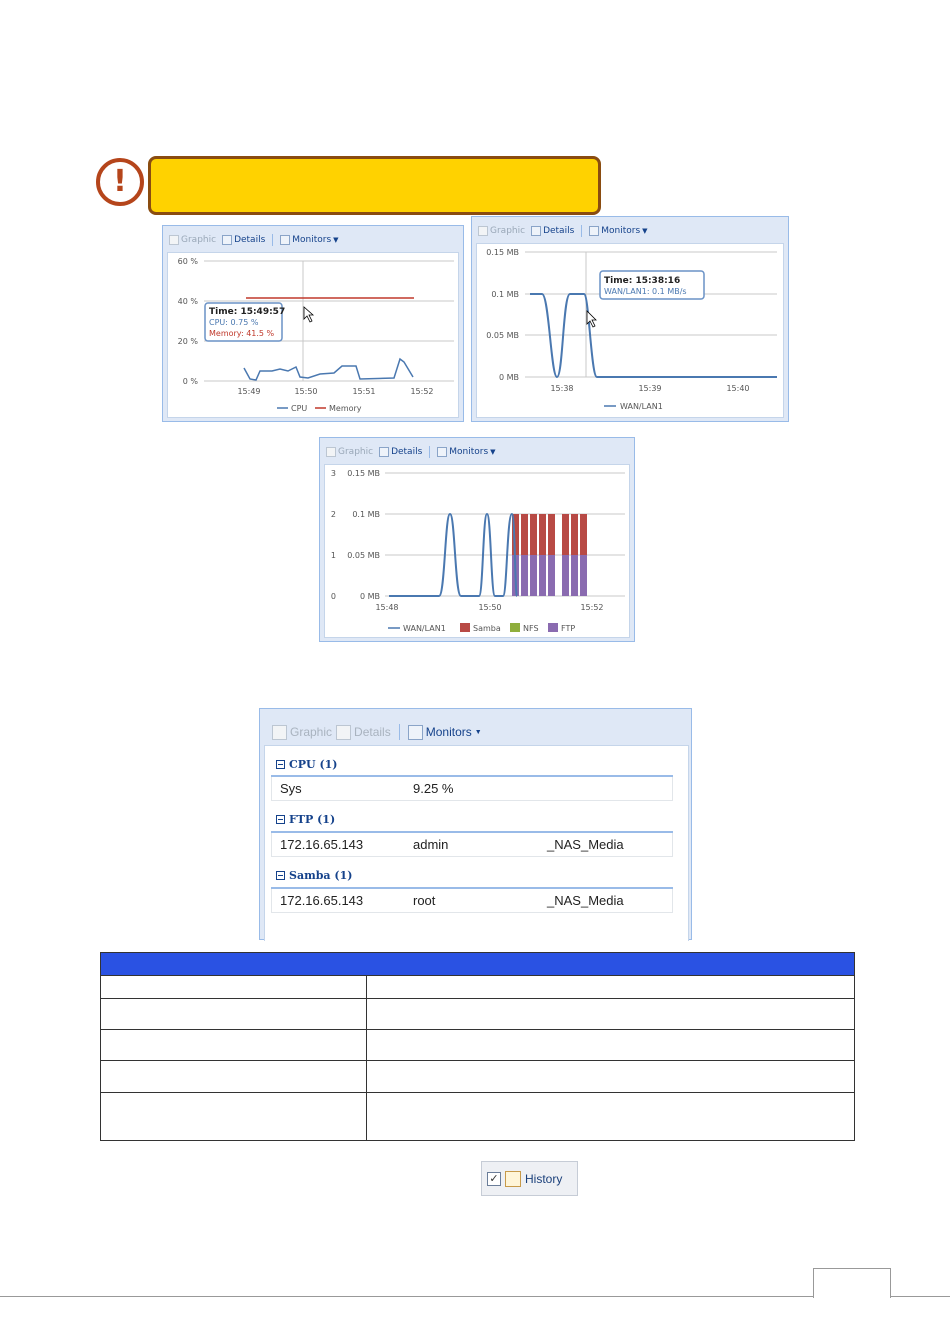 Image resolution: width=950 pixels, height=1344 pixels. Describe the element at coordinates (487, 628) in the screenshot. I see `legend-label-samba: Samba` at that location.